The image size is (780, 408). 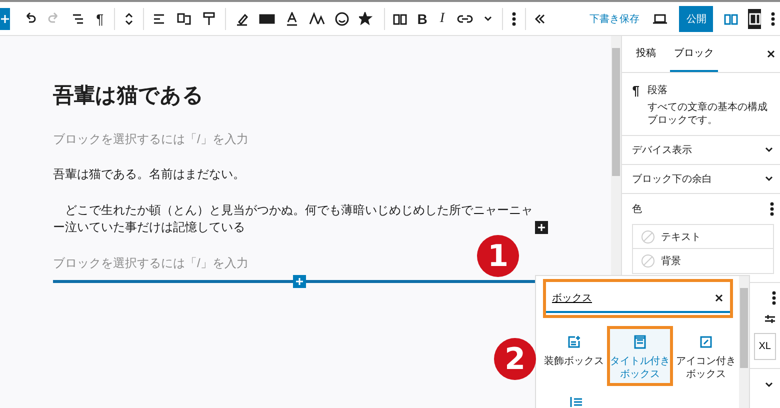 I want to click on smiley-icon, so click(x=341, y=19).